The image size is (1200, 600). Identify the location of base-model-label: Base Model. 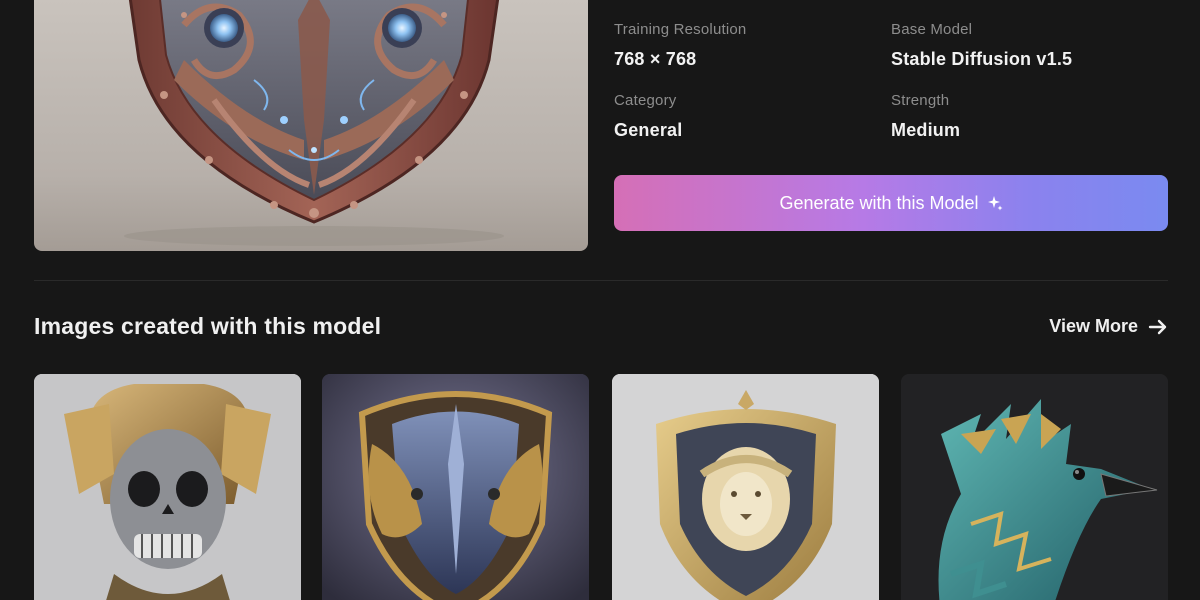
(932, 29).